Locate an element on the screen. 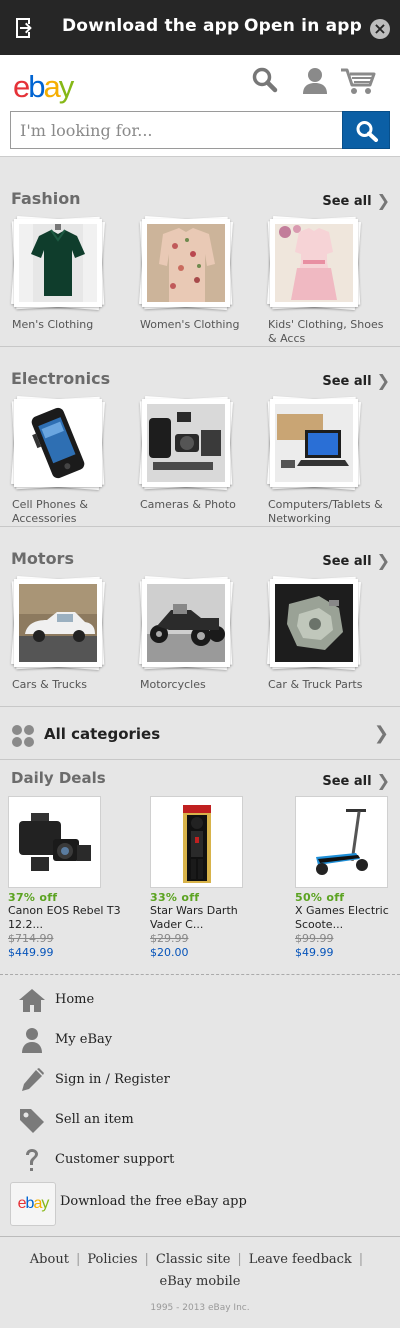  search-input is located at coordinates (176, 130).